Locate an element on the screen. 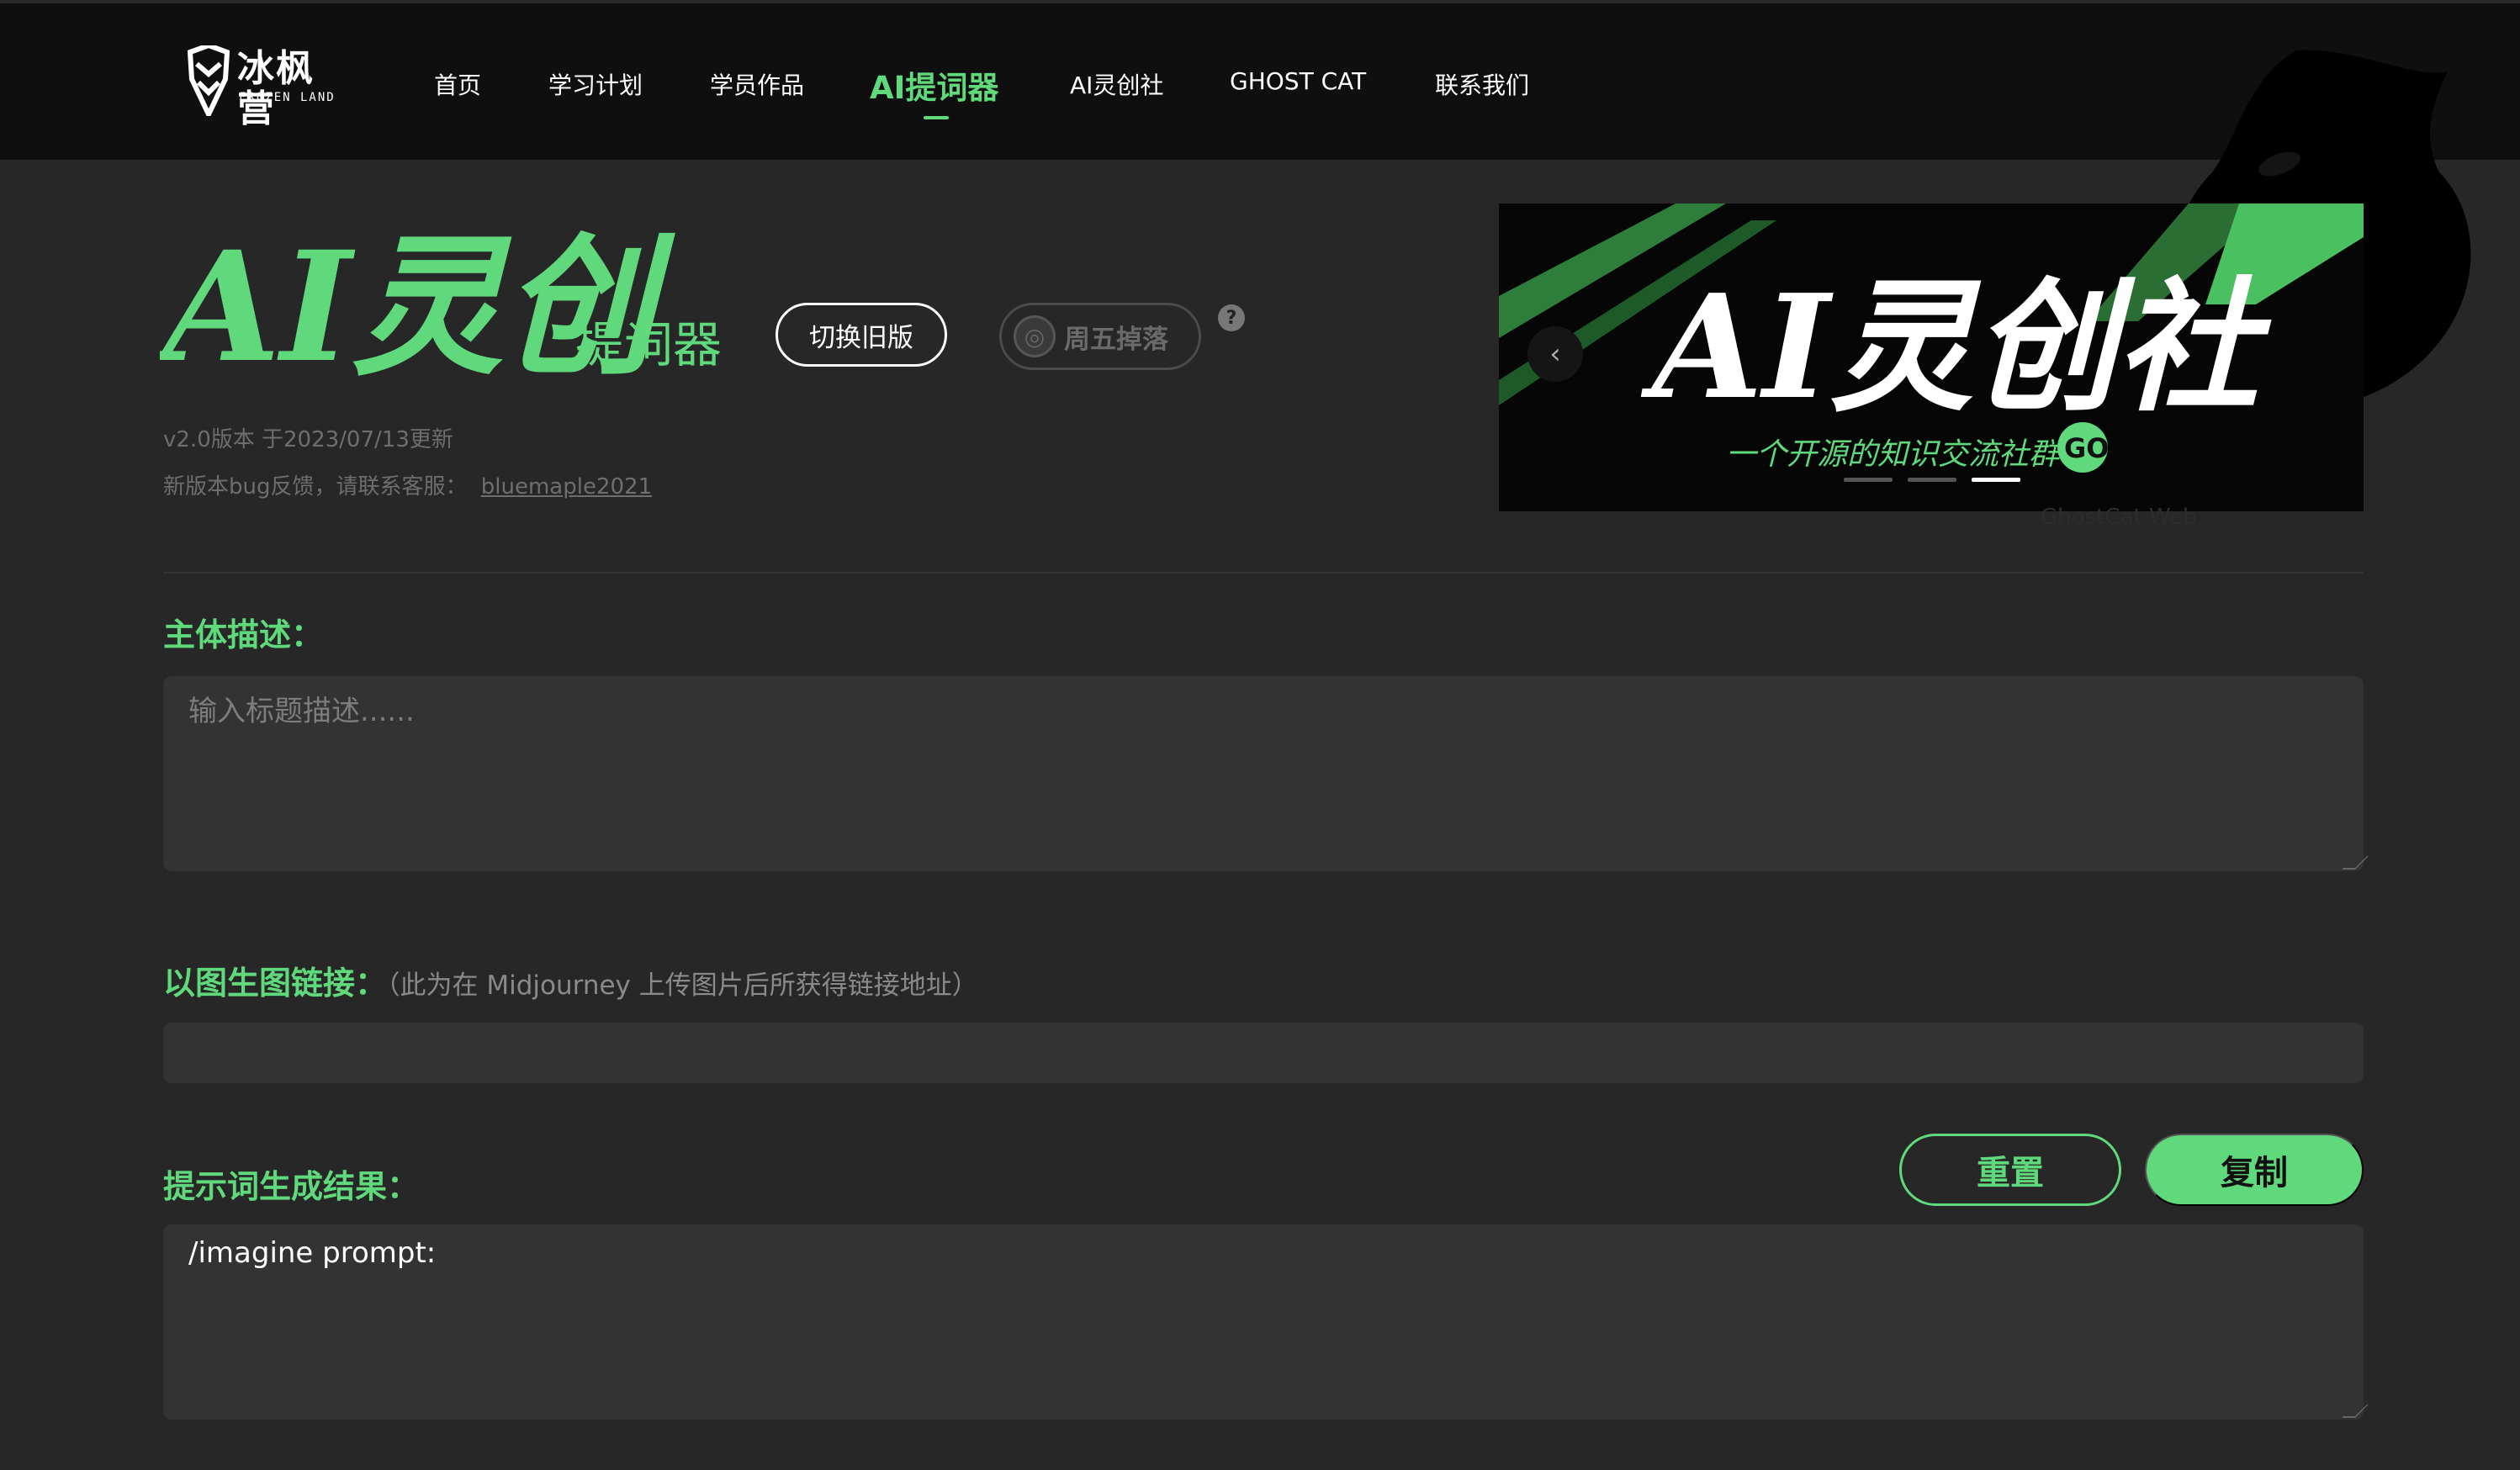 This screenshot has width=2520, height=1470. banner-pagination is located at coordinates (1932, 480).